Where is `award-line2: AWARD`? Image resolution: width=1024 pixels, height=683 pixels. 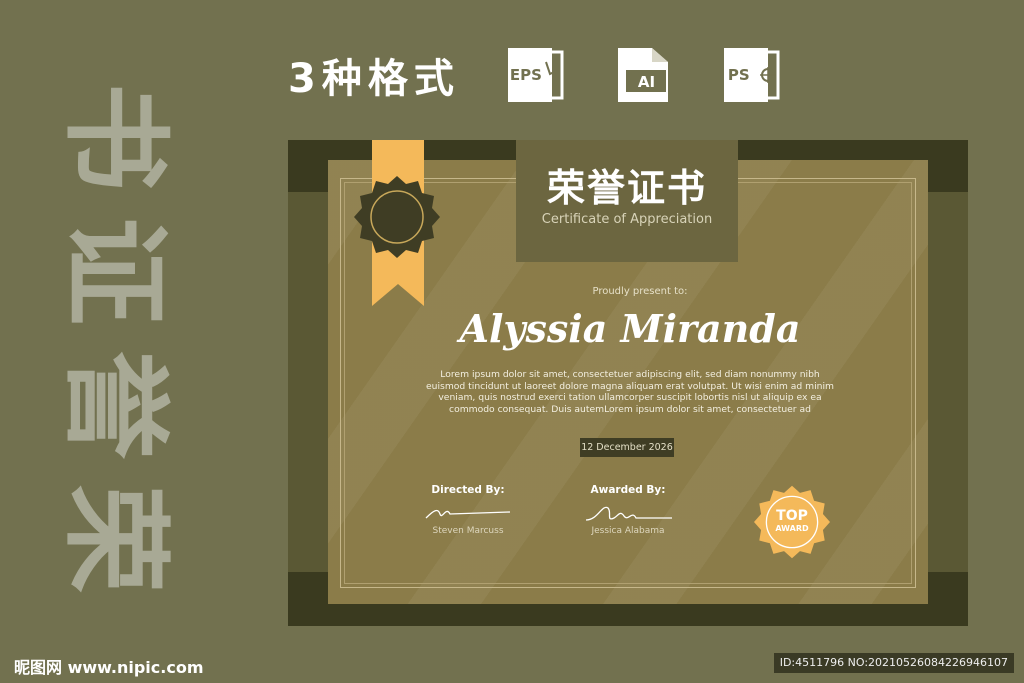
award-line2: AWARD is located at coordinates (792, 528).